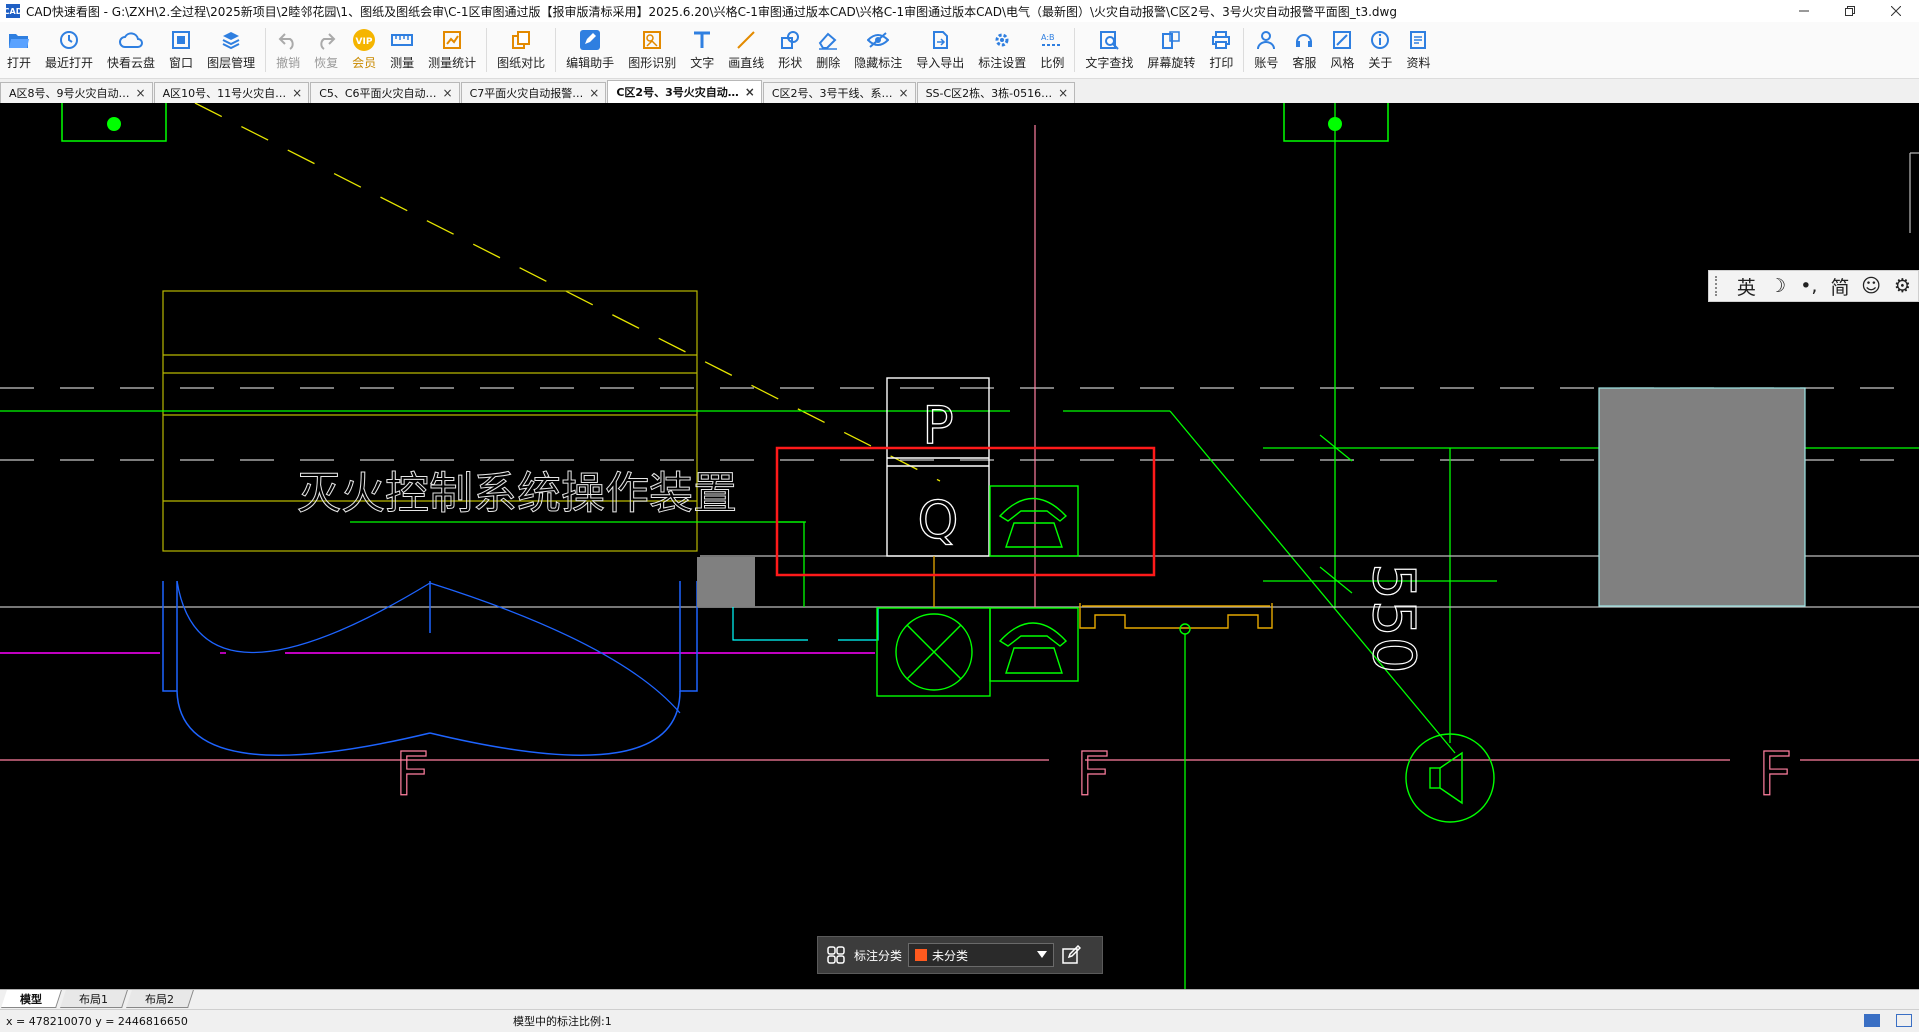 This screenshot has width=1919, height=1032. Describe the element at coordinates (836, 955) in the screenshot. I see `annotation-grid-button` at that location.